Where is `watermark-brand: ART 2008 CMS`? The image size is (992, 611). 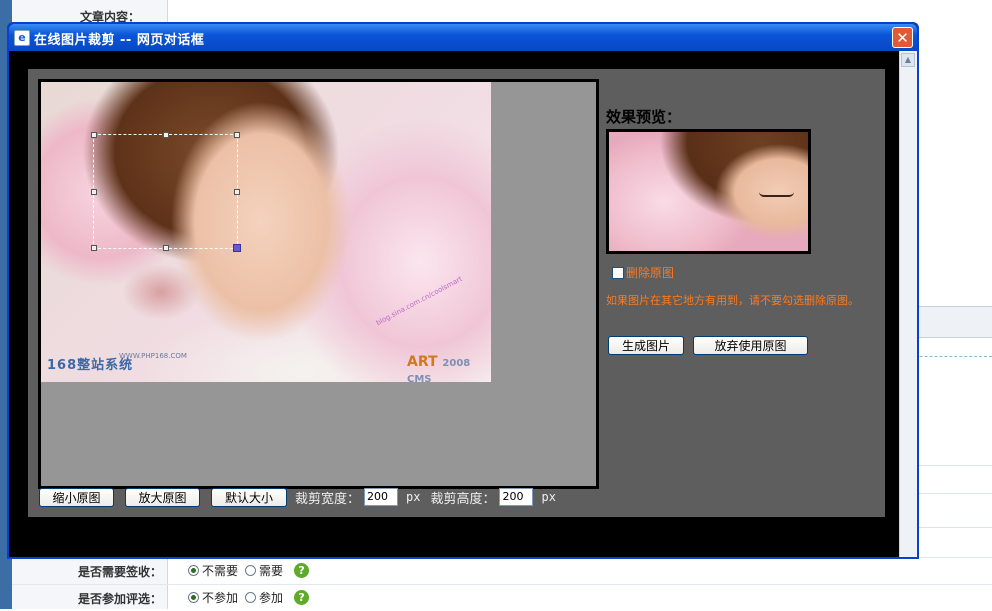 watermark-brand: ART 2008 CMS is located at coordinates (449, 368).